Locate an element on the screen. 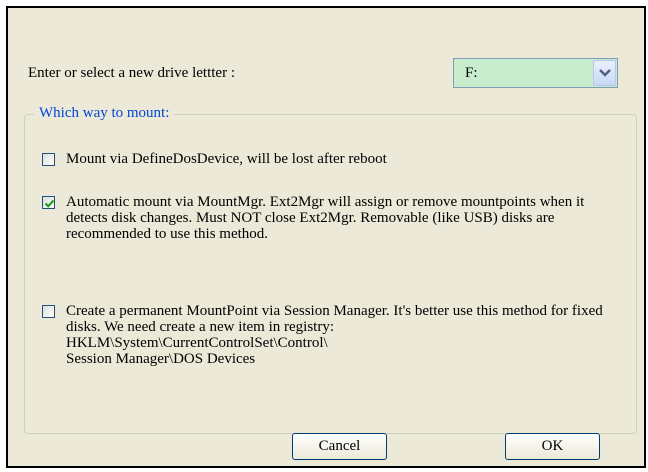  chevron-down-icon is located at coordinates (605, 73).